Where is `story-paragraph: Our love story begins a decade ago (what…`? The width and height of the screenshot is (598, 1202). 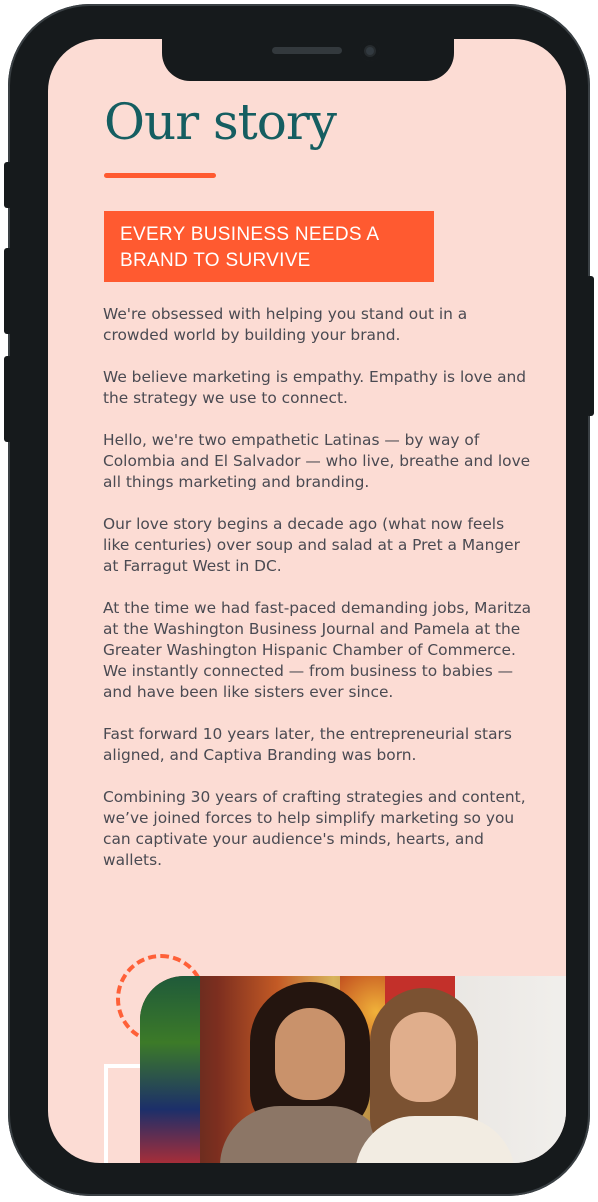
story-paragraph: Our love story begins a decade ago (what… is located at coordinates (311, 545).